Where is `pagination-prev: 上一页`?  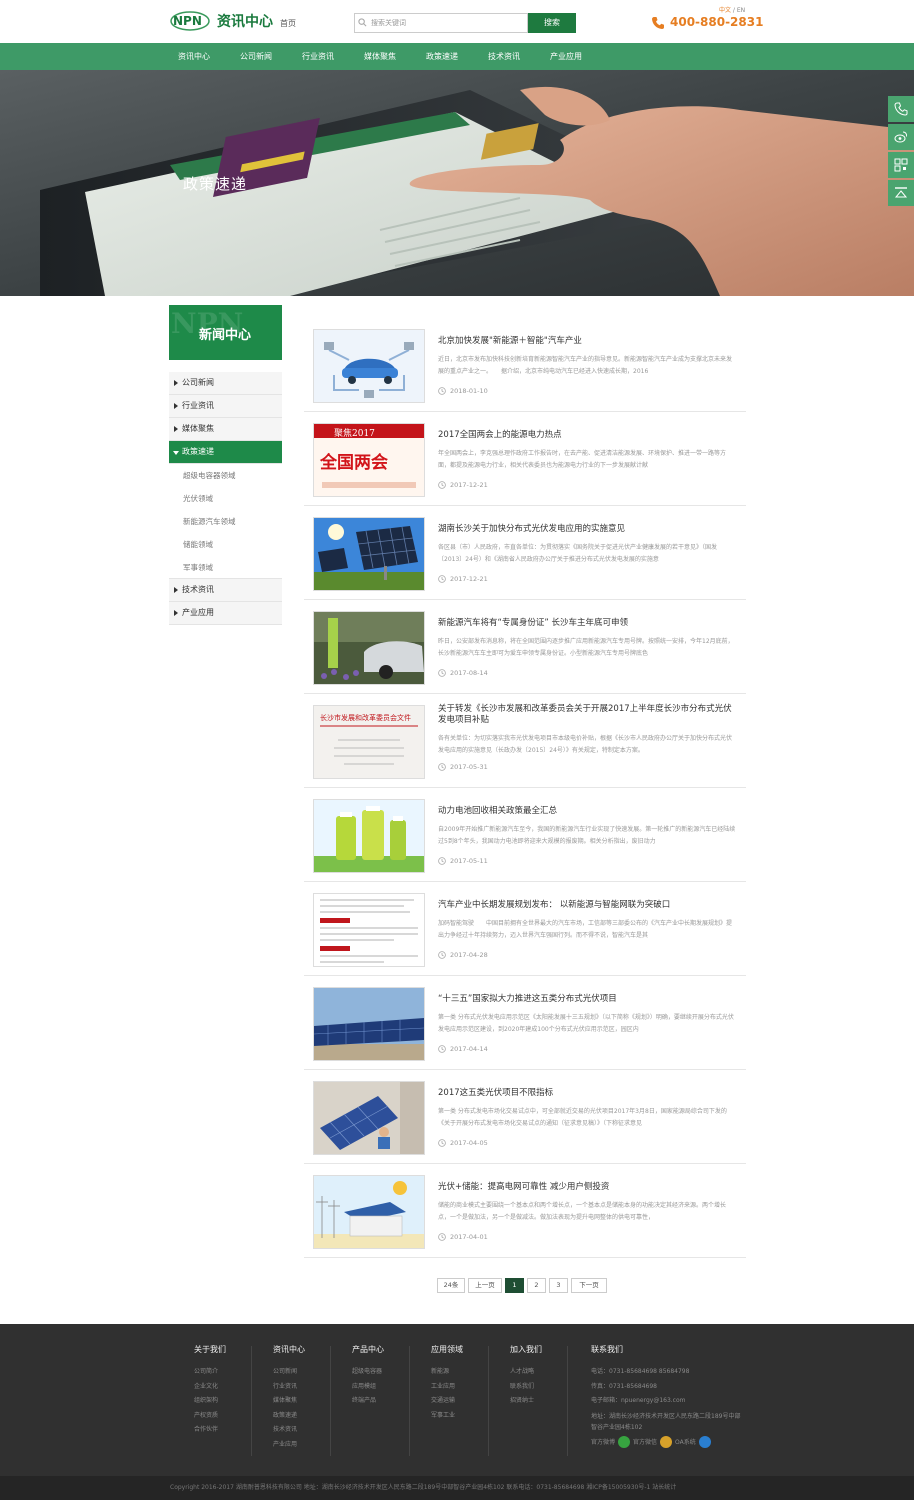 pagination-prev: 上一页 is located at coordinates (485, 1285).